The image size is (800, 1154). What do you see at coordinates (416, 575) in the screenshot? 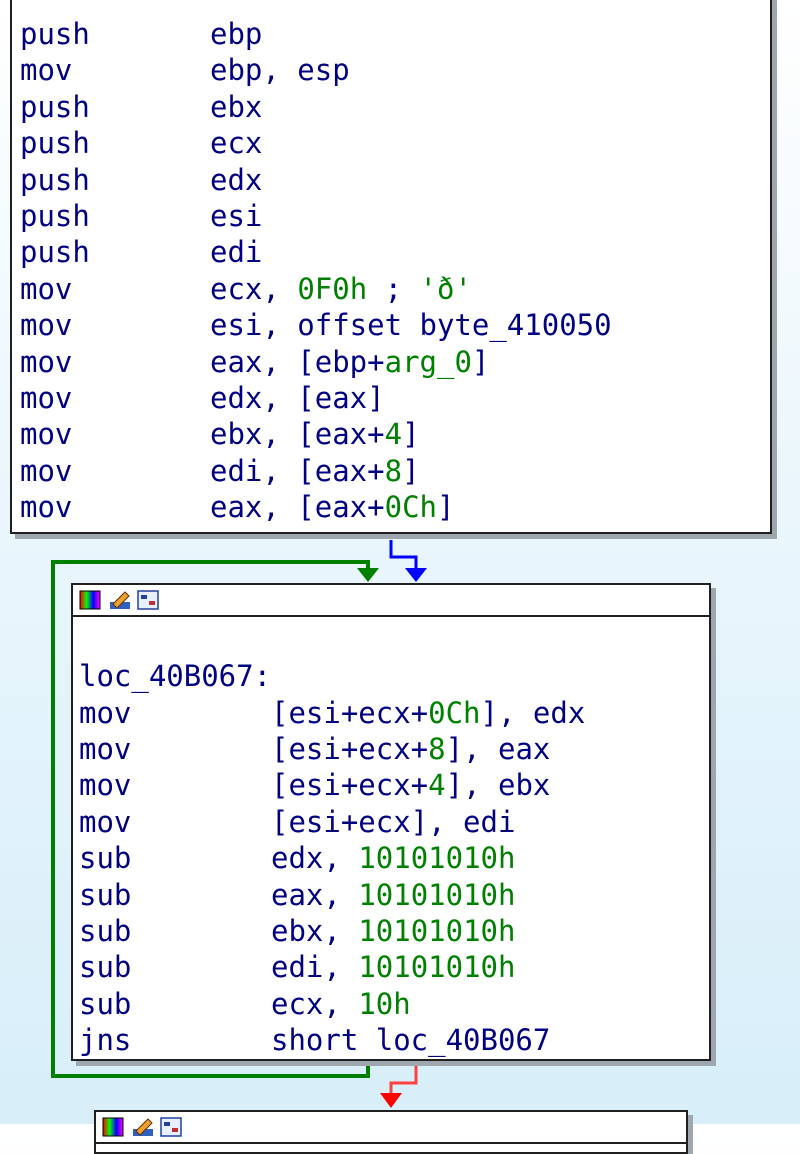
I see `edge-unconditional-arrow` at bounding box center [416, 575].